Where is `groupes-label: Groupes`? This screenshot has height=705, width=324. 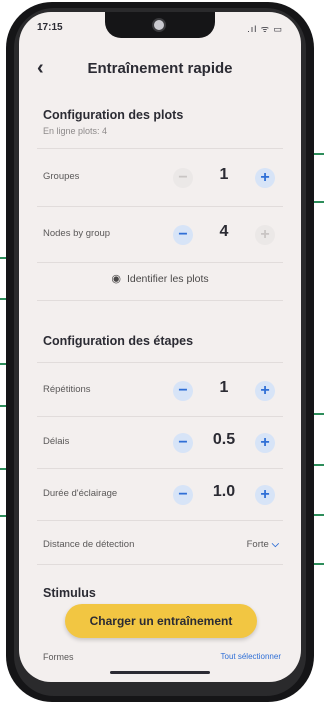 groupes-label: Groupes is located at coordinates (61, 176).